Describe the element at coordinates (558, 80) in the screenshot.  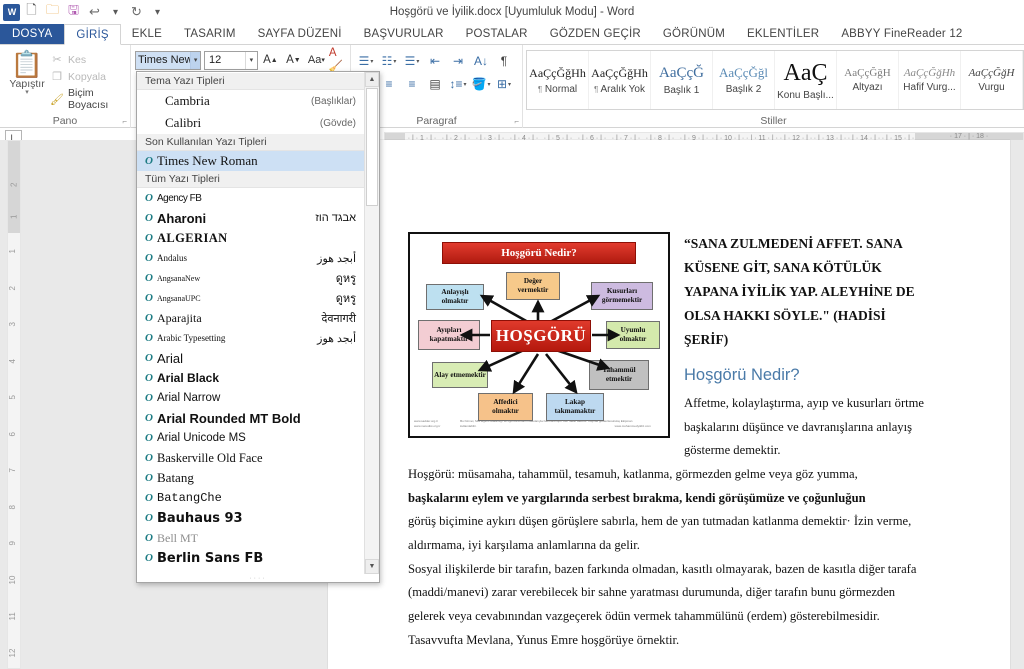
I see `style-normal: AaÇçĞğHh ¶ Normal` at that location.